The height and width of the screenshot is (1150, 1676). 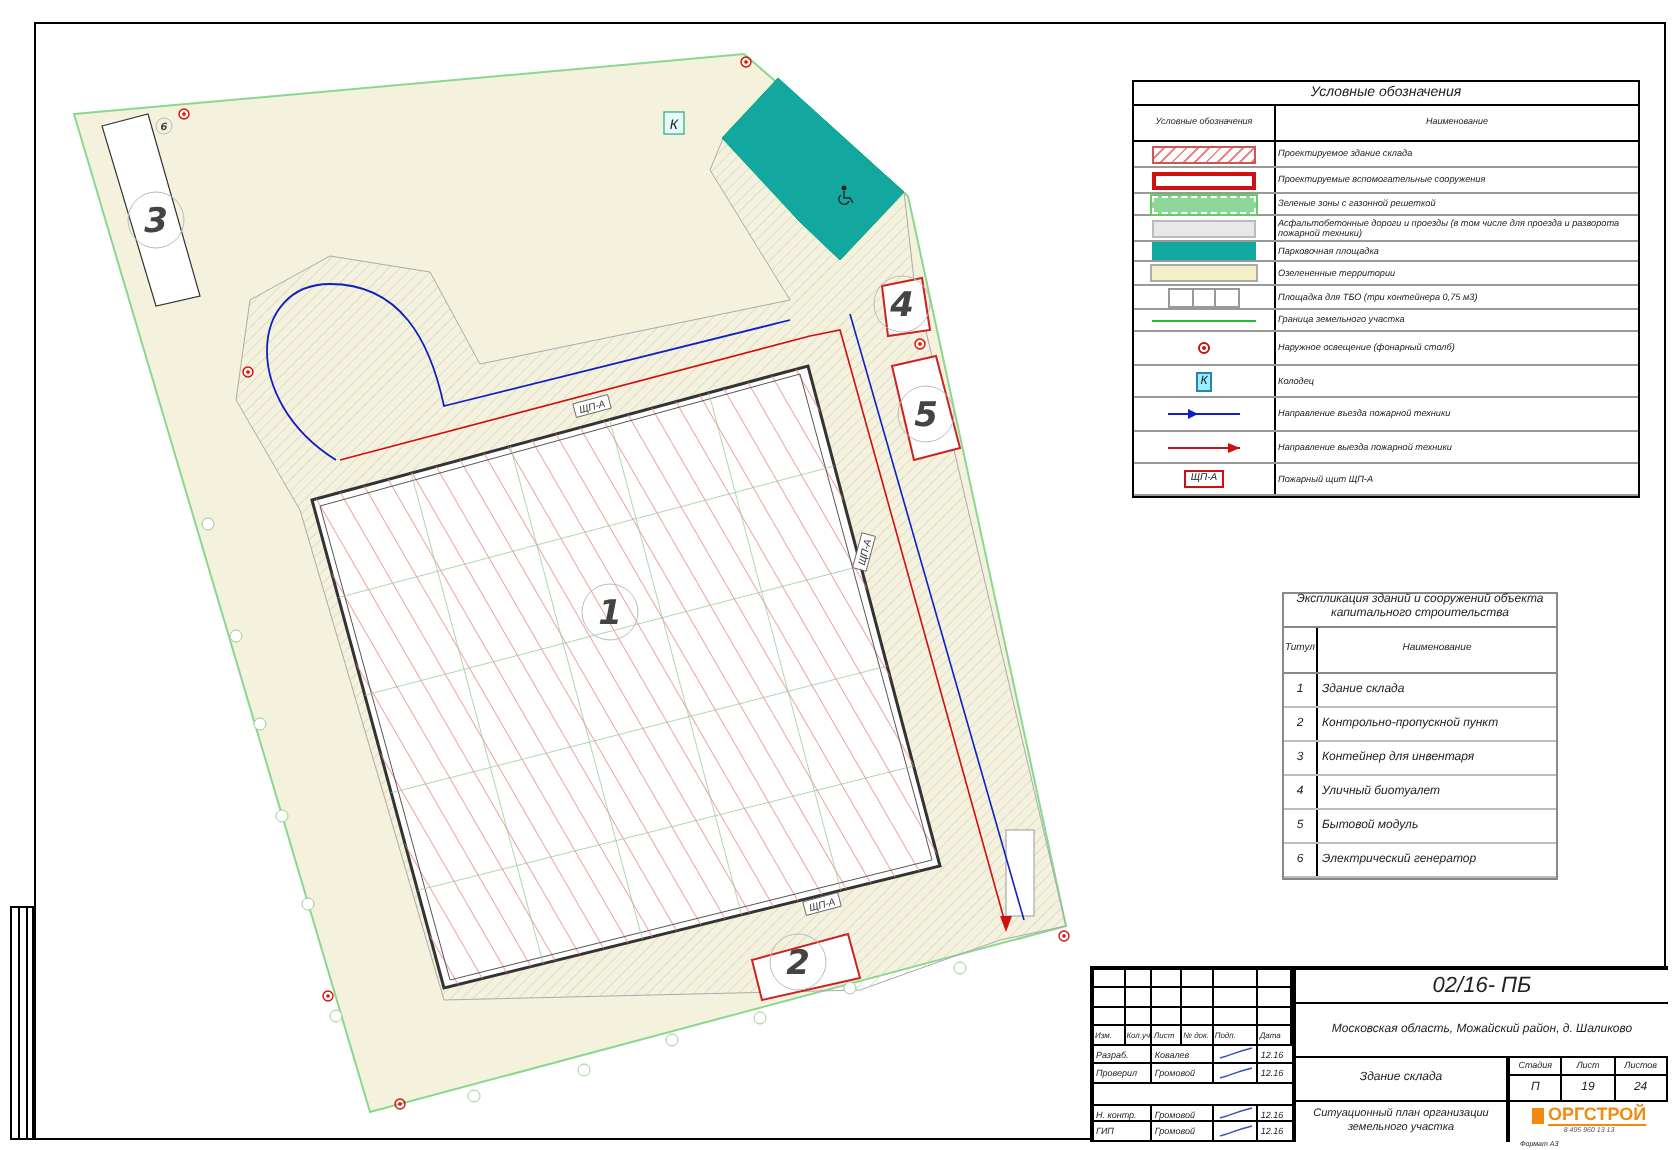 I want to click on hatch-swatch, so click(x=1204, y=154).